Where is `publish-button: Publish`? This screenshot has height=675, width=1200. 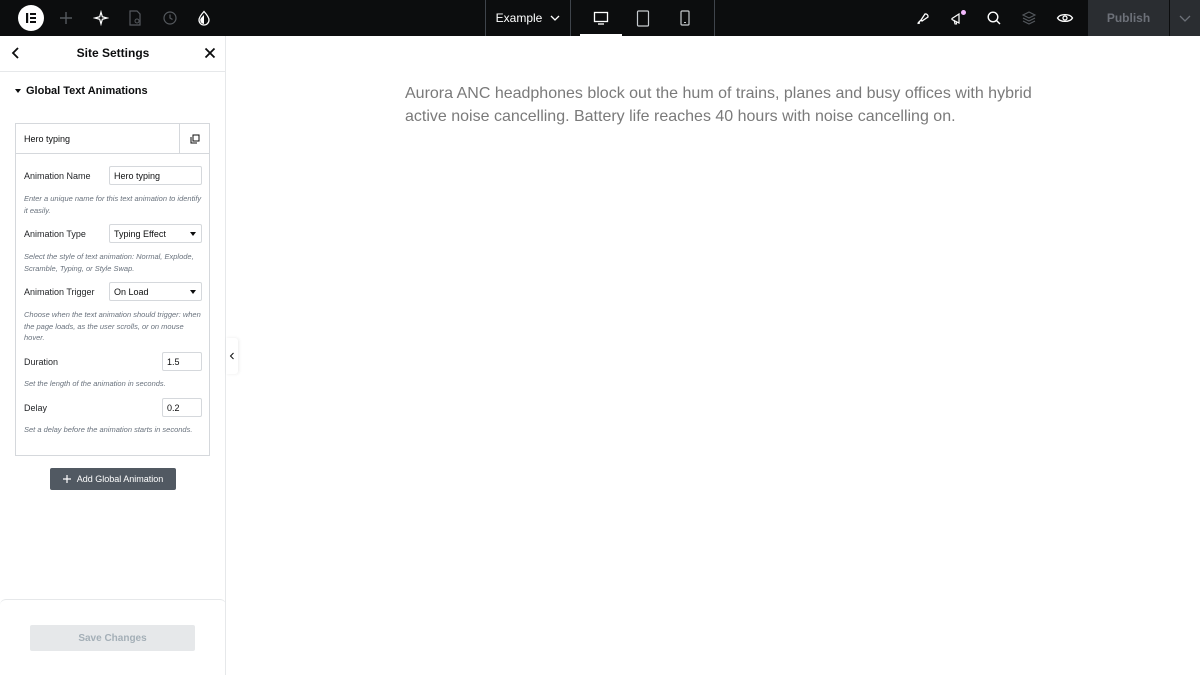
publish-button: Publish is located at coordinates (1128, 18).